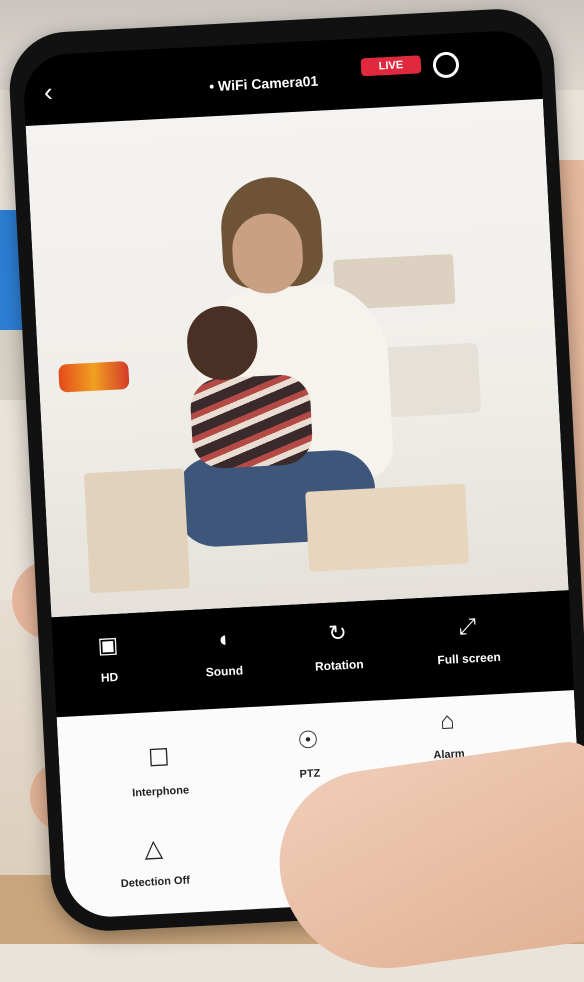  What do you see at coordinates (223, 654) in the screenshot?
I see `sound-button: ◖ Sound` at bounding box center [223, 654].